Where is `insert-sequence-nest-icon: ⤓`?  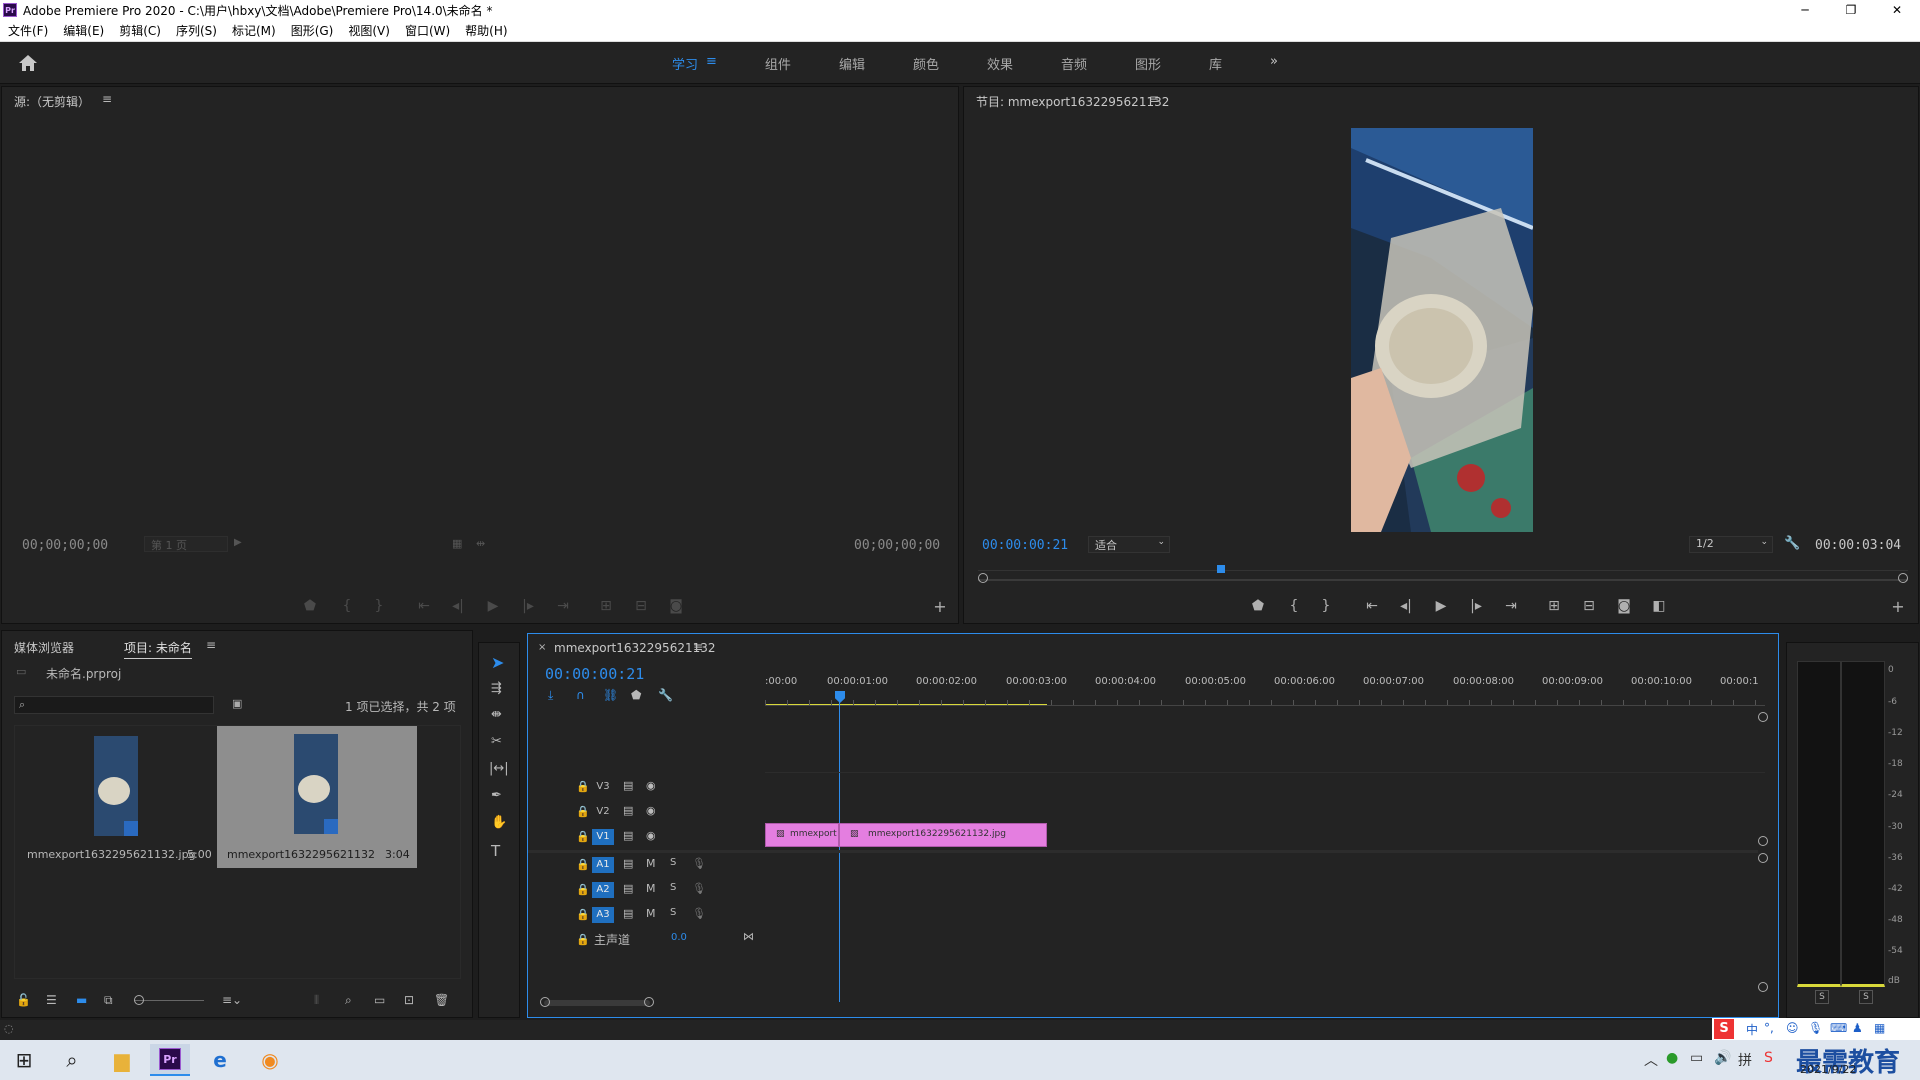
insert-sequence-nest-icon: ⤓ is located at coordinates (550, 695).